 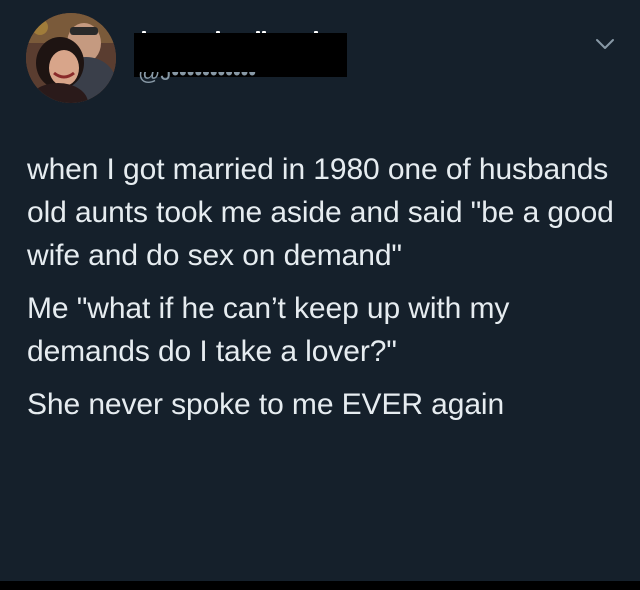 I want to click on chevron-down-icon, so click(x=605, y=44).